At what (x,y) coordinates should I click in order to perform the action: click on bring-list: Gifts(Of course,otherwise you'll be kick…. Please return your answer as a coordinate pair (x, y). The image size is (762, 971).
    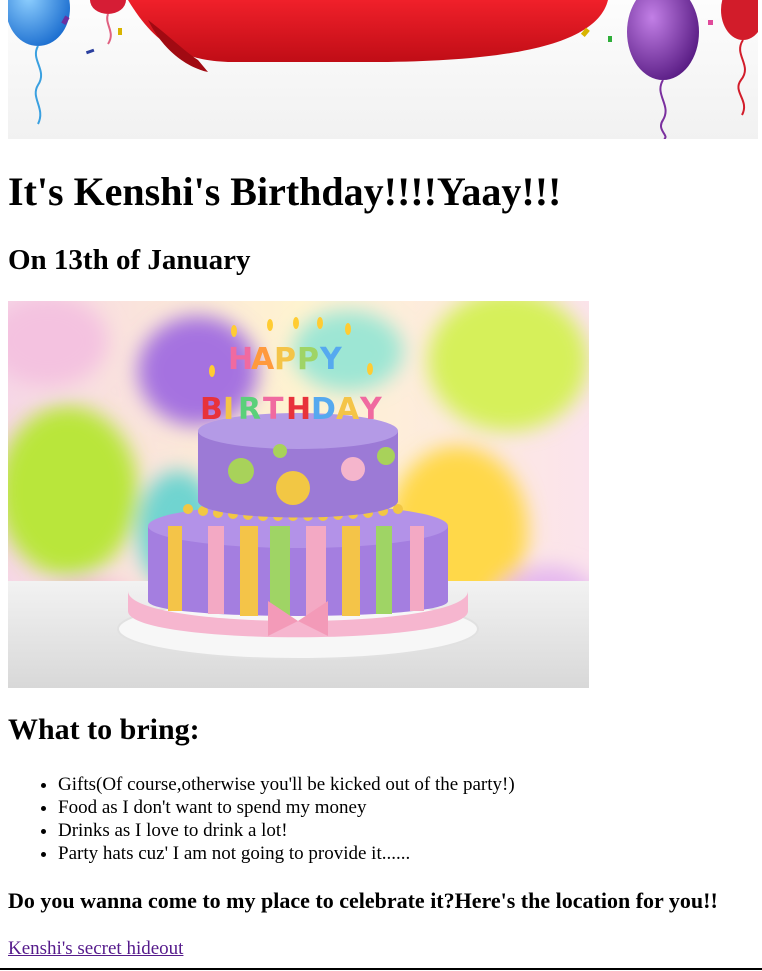
    Looking at the image, I should click on (385, 819).